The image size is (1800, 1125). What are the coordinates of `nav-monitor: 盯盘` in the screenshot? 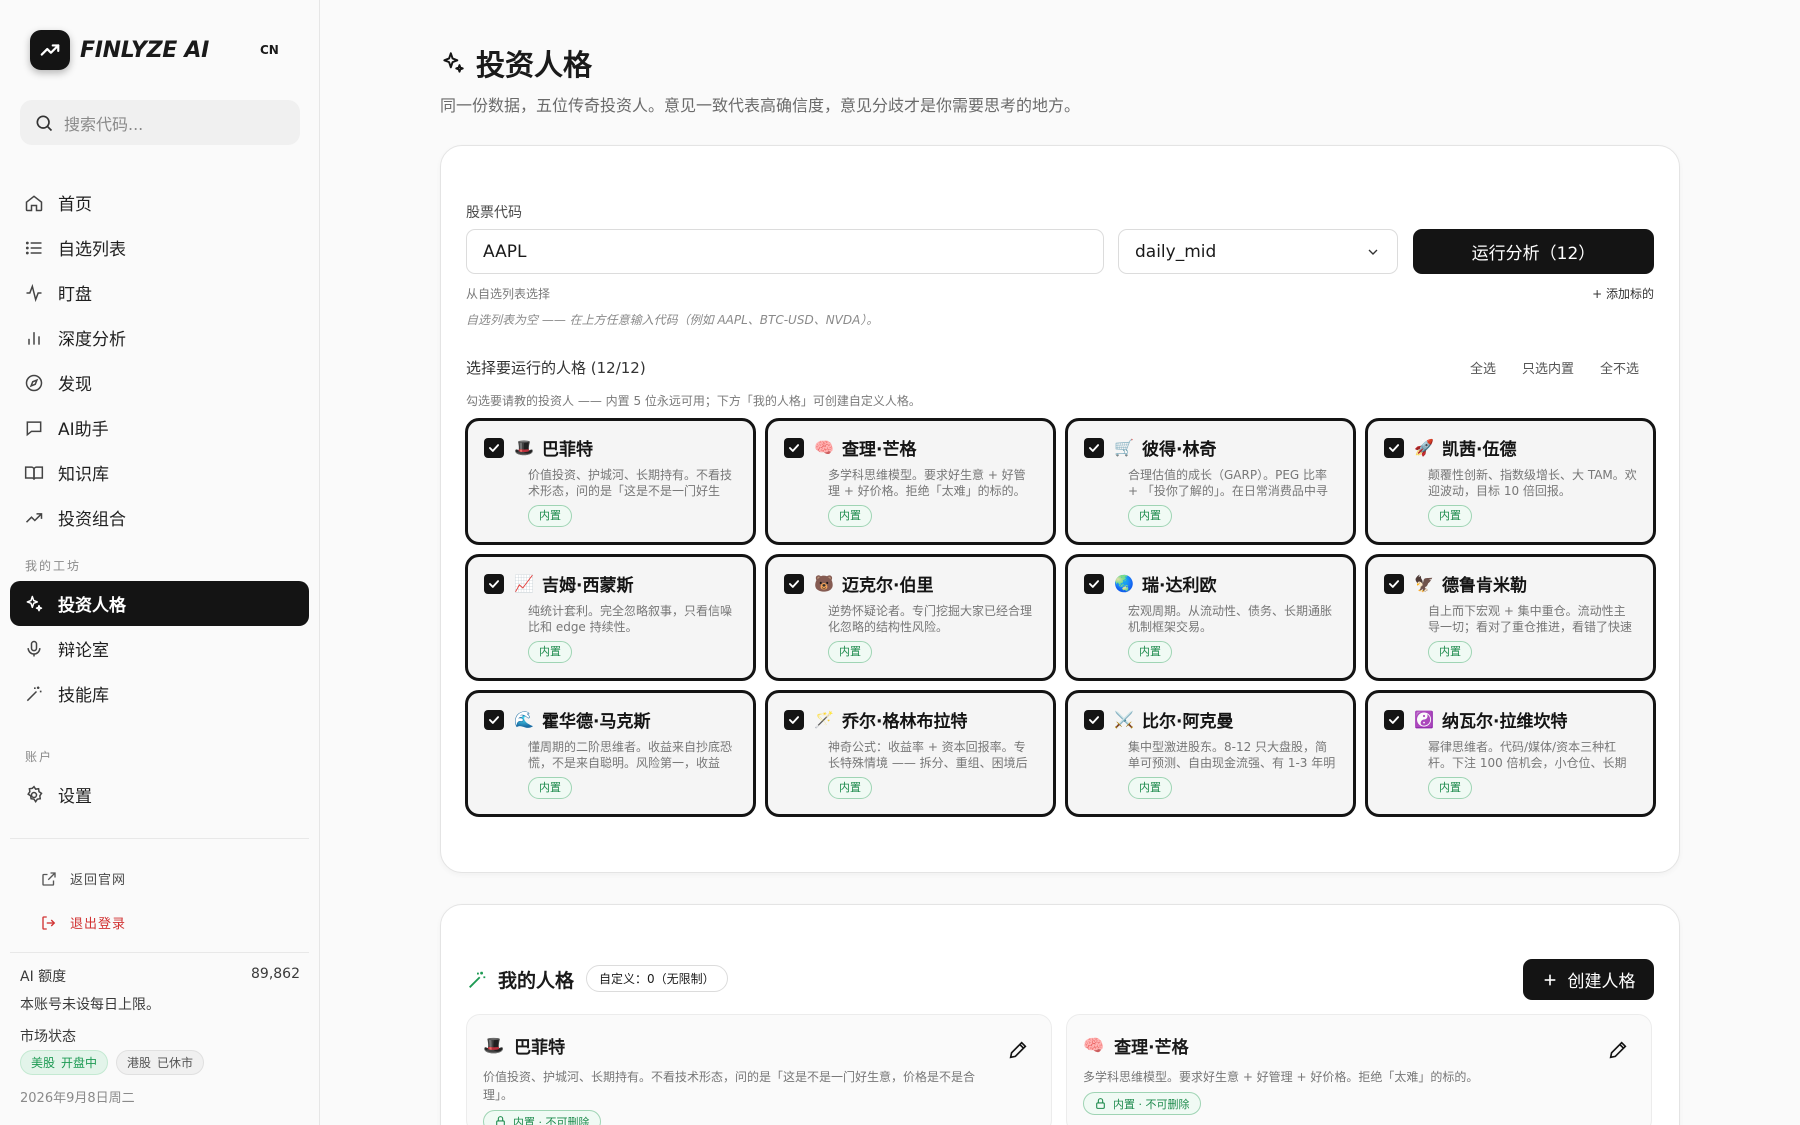 It's located at (159, 292).